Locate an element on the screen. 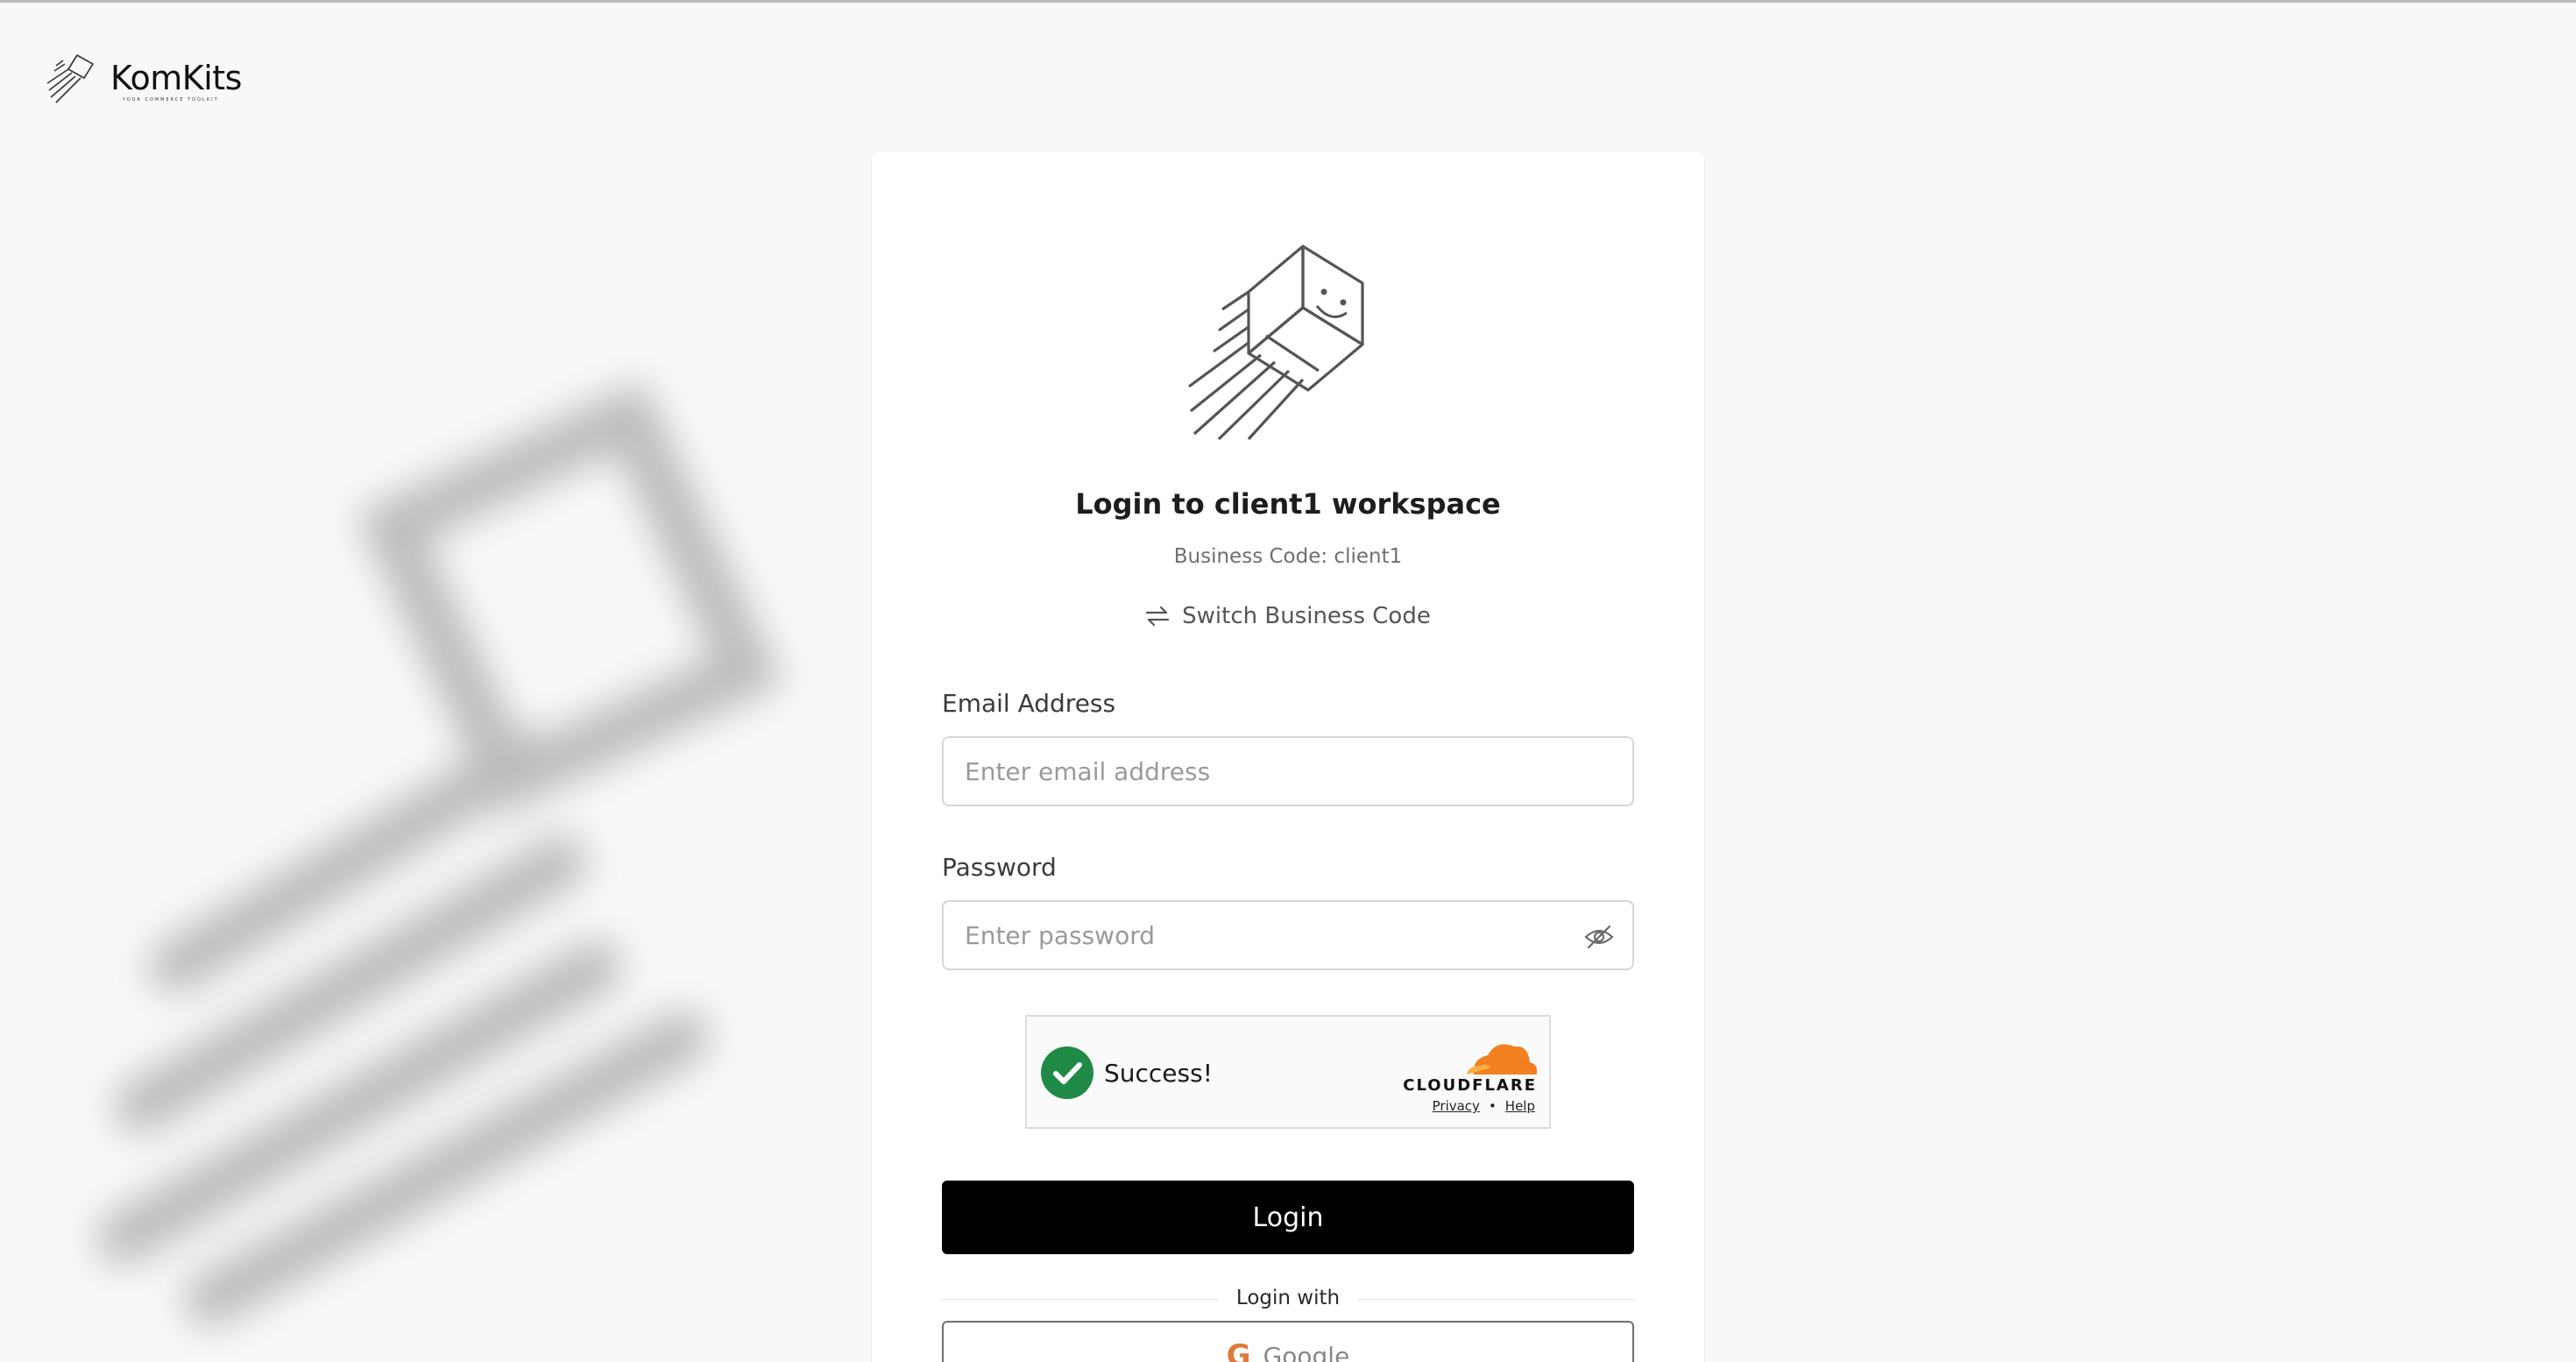 The height and width of the screenshot is (1362, 2576). captcha-privacy-link: Privacy is located at coordinates (1456, 1106).